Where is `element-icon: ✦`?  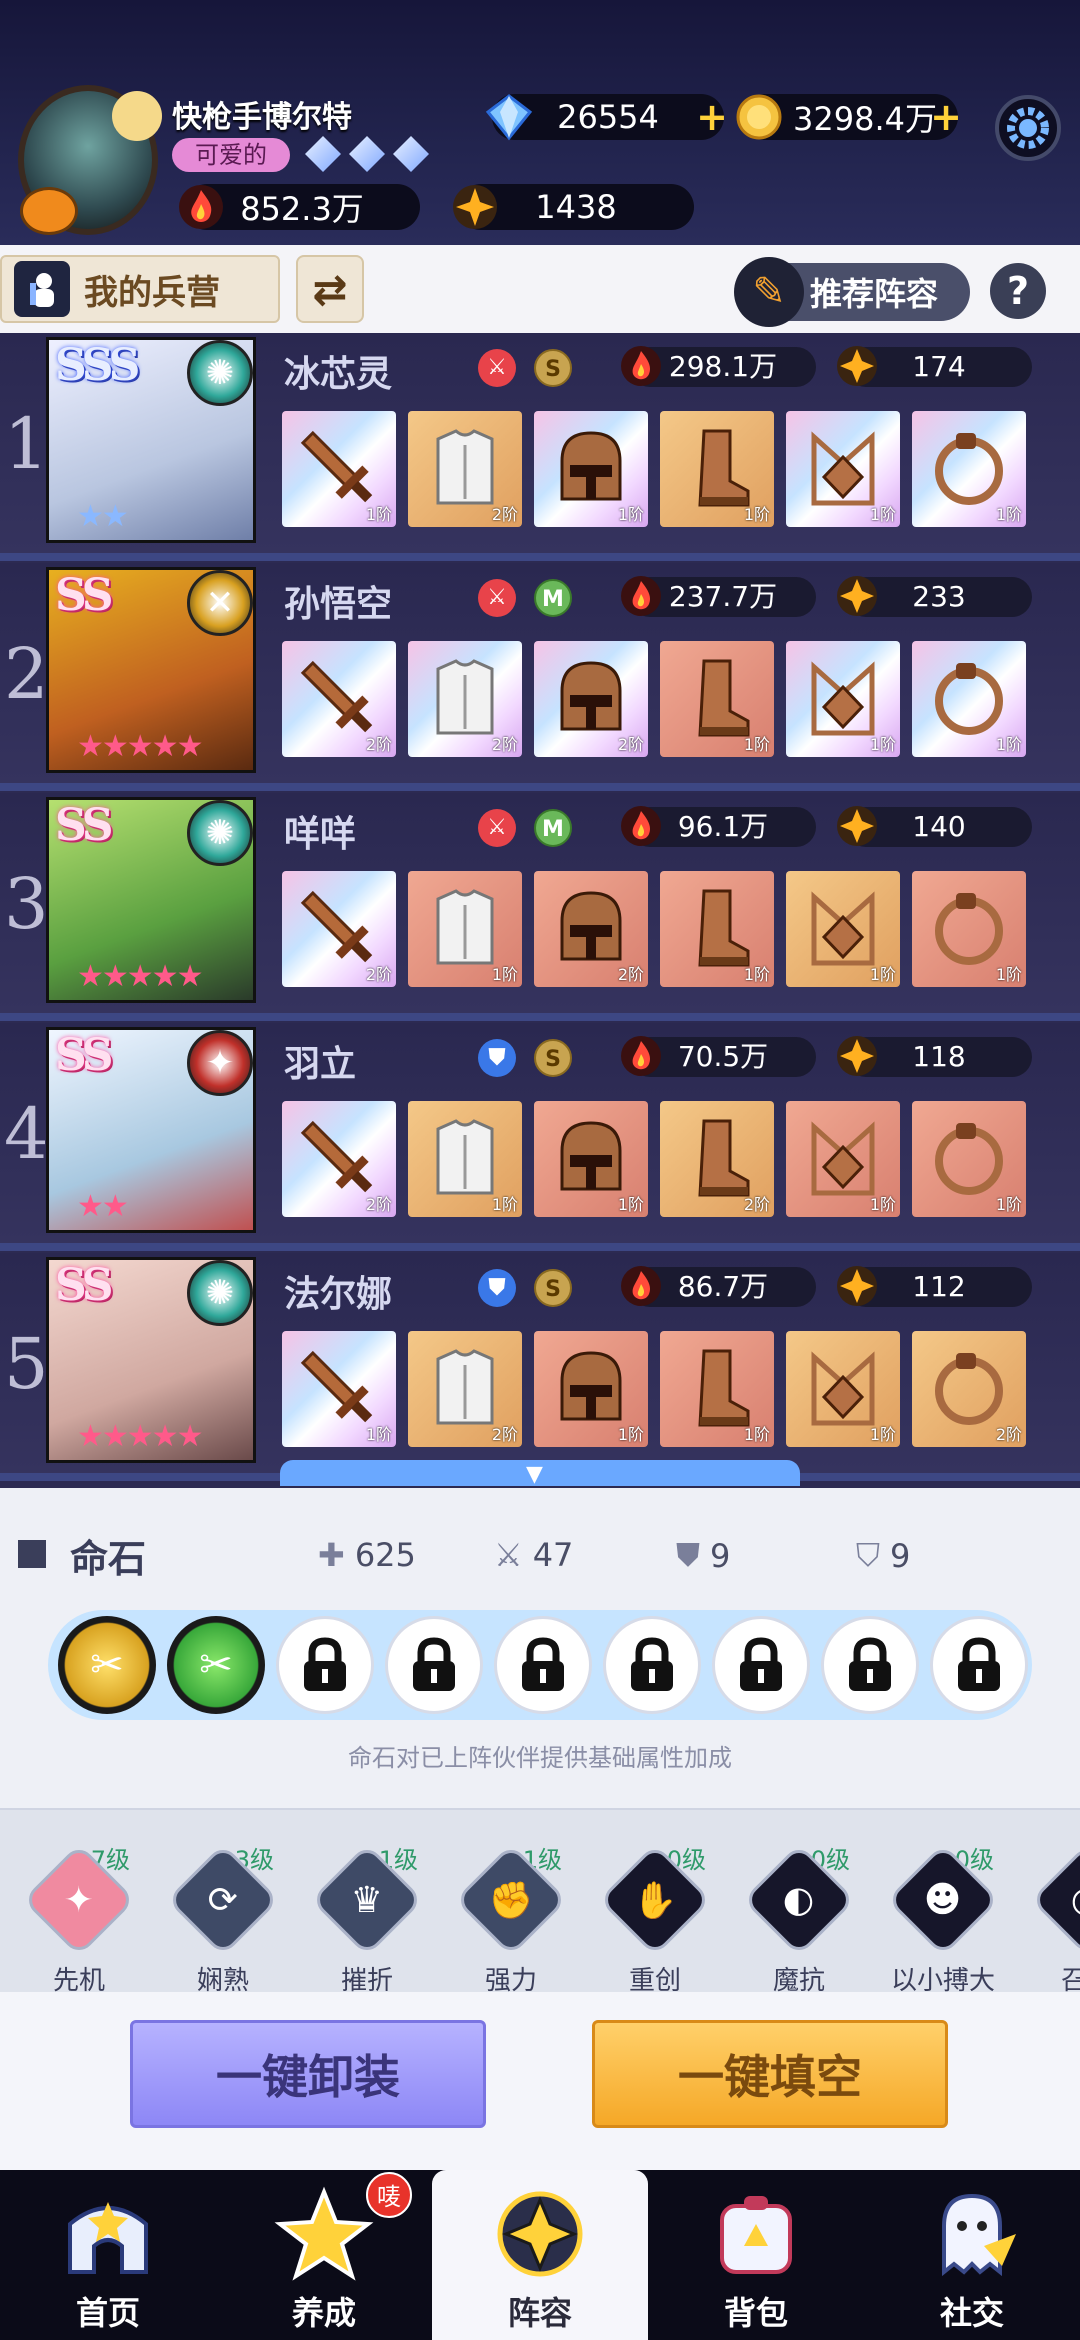
element-icon: ✦ is located at coordinates (220, 1063).